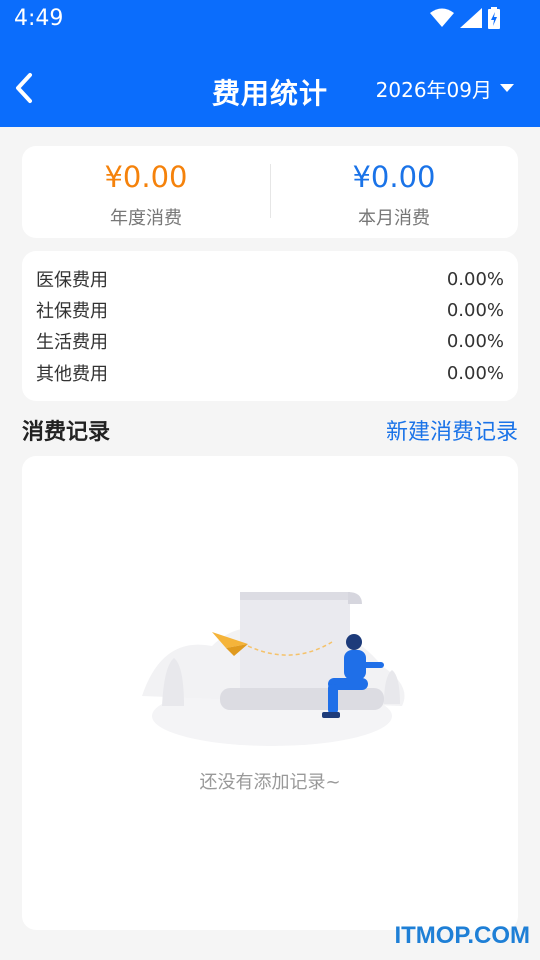 Image resolution: width=540 pixels, height=960 pixels. I want to click on month-label: 2026年09月, so click(433, 90).